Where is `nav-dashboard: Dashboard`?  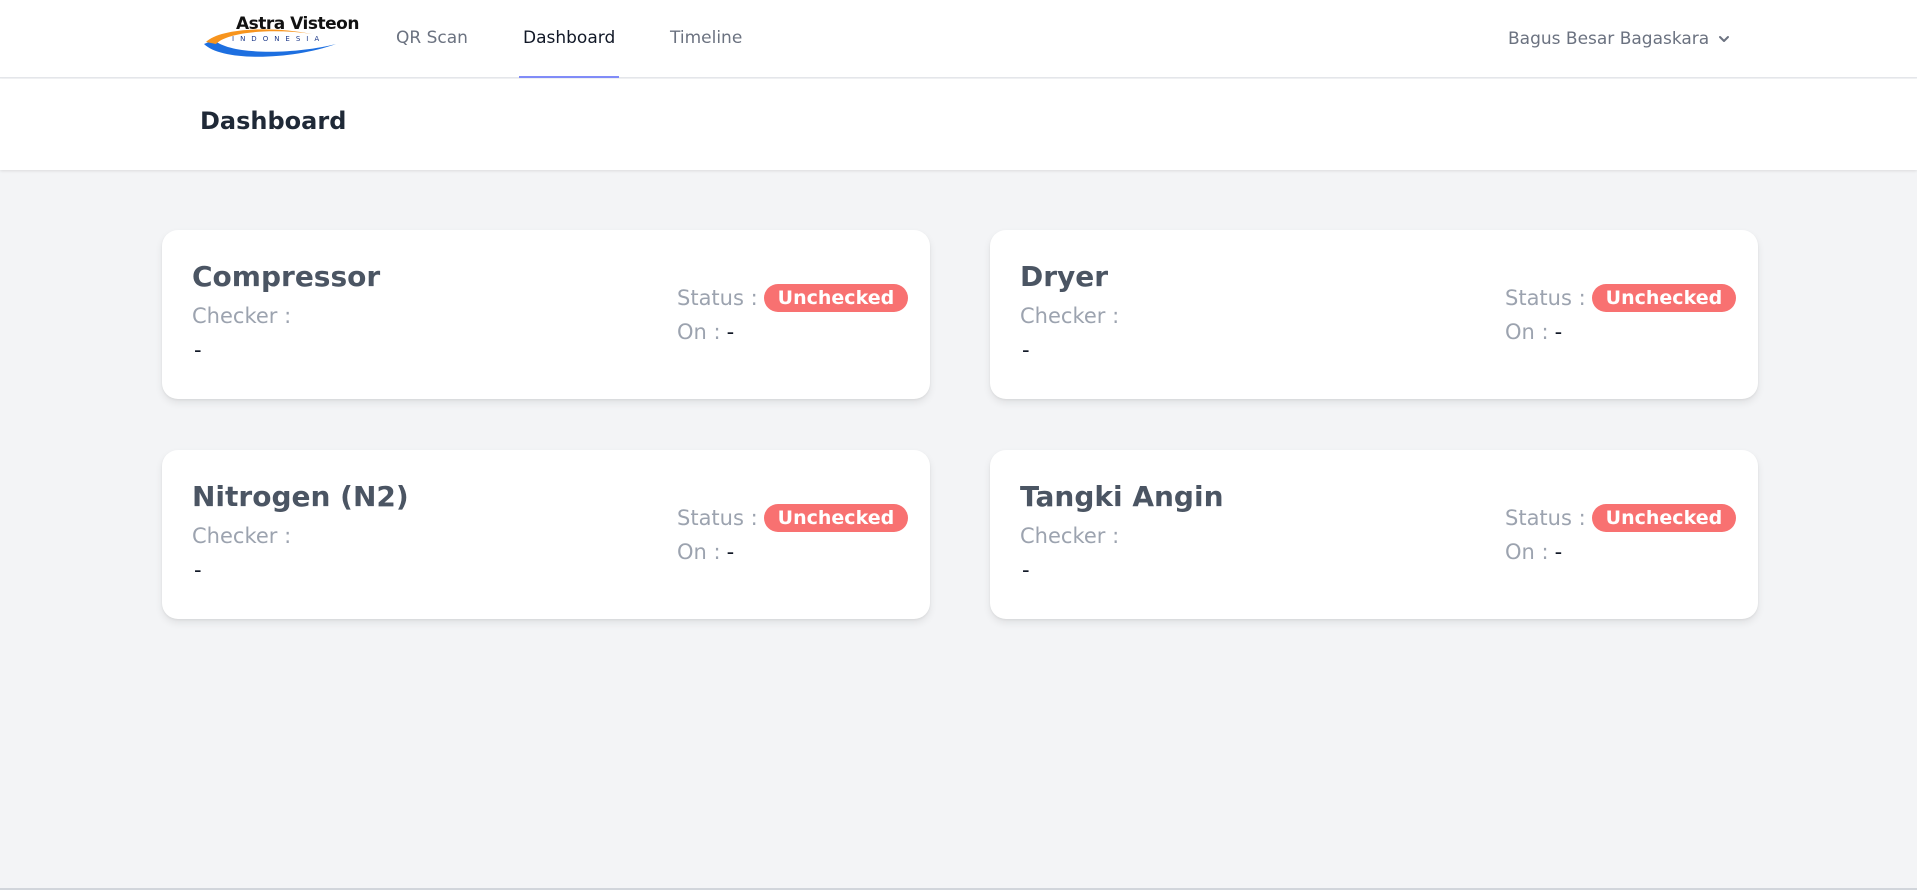 nav-dashboard: Dashboard is located at coordinates (569, 39).